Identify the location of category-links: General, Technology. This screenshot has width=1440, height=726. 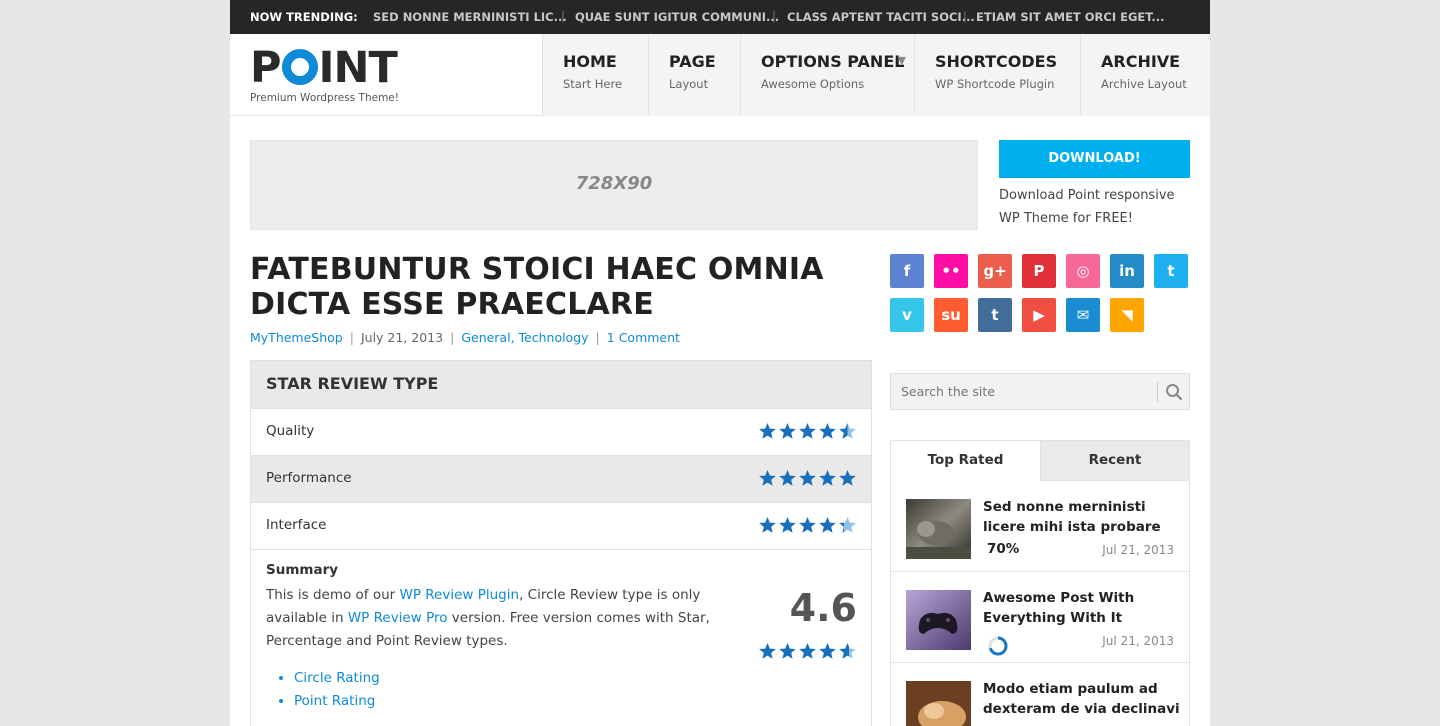
(524, 337).